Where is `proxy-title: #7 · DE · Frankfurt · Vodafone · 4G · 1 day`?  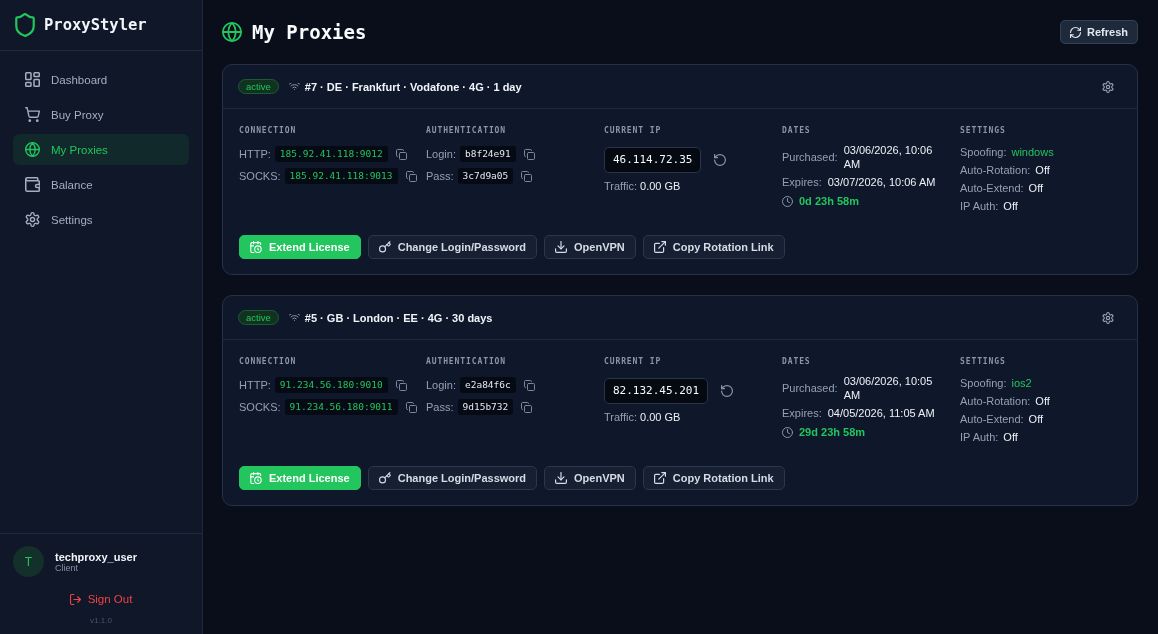
proxy-title: #7 · DE · Frankfurt · Vodafone · 4G · 1 day is located at coordinates (413, 86).